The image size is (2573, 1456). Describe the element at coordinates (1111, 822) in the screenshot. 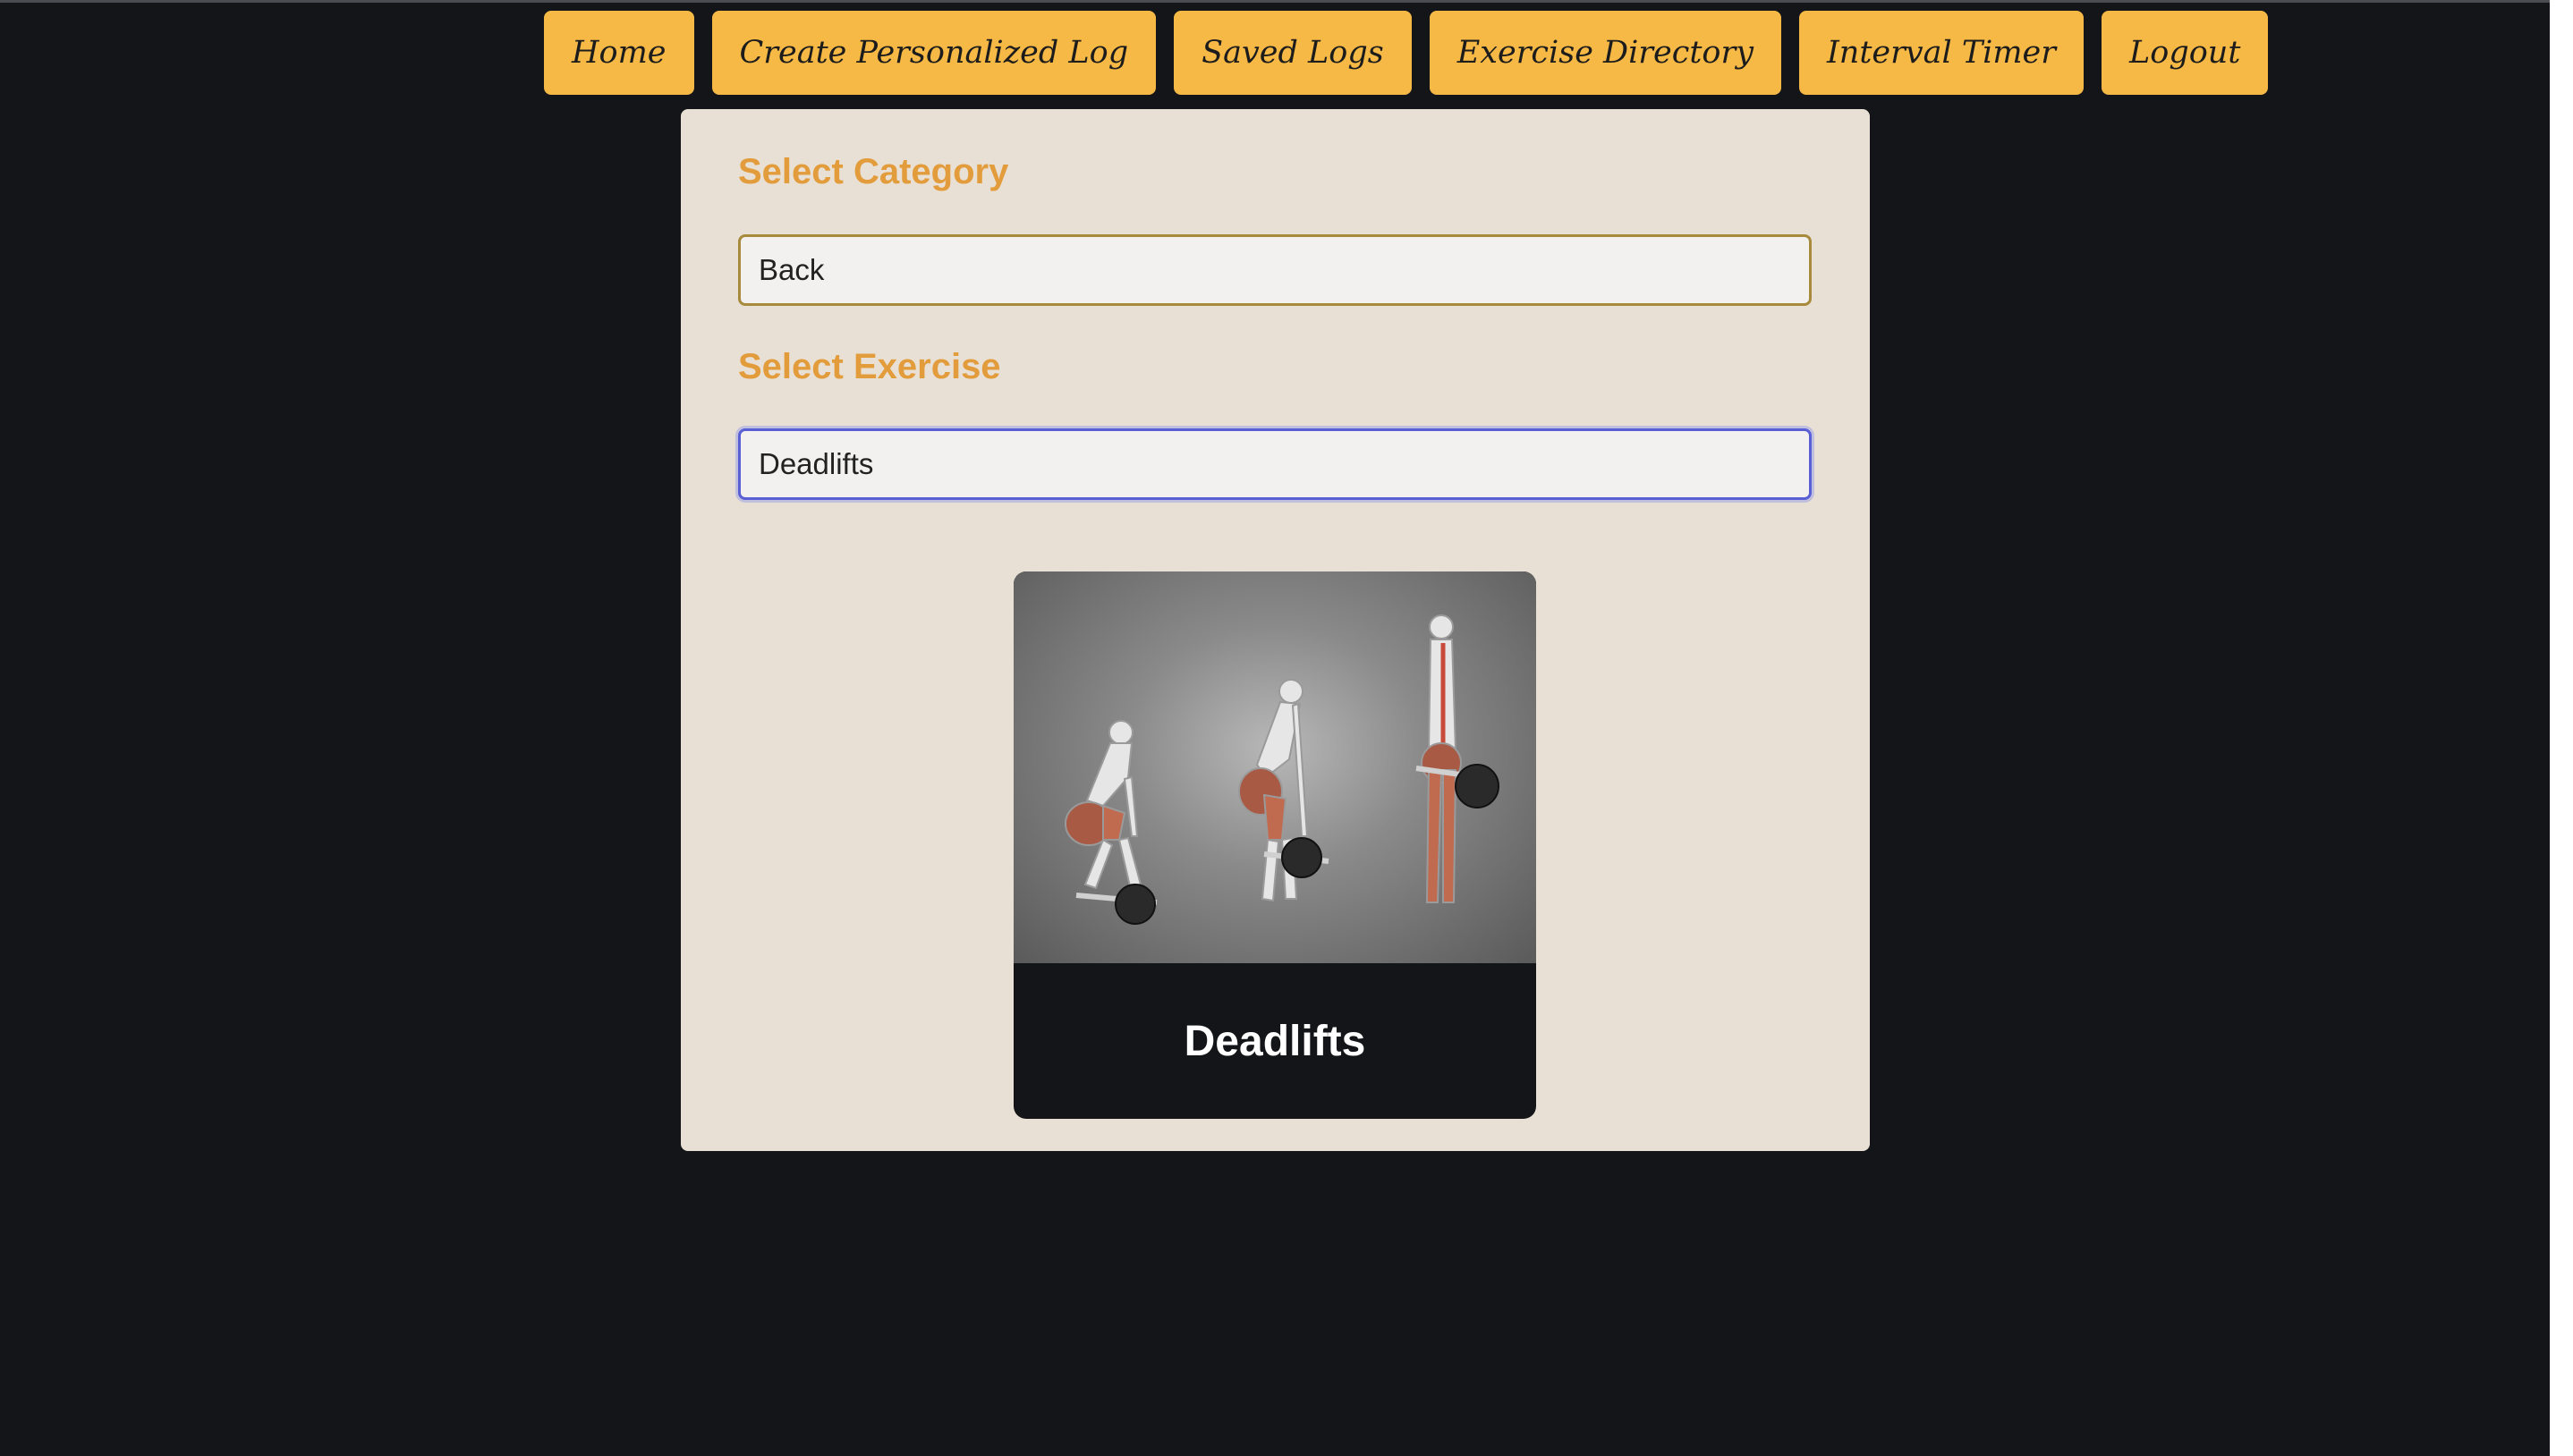

I see `figure-bottom-position` at that location.